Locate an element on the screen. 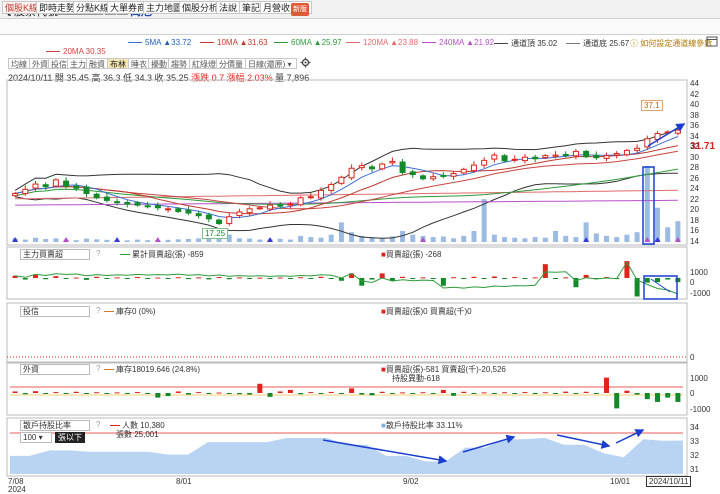 Image resolution: width=720 pixels, height=494 pixels. panel4-select: 散戶持股比率 is located at coordinates (55, 425).